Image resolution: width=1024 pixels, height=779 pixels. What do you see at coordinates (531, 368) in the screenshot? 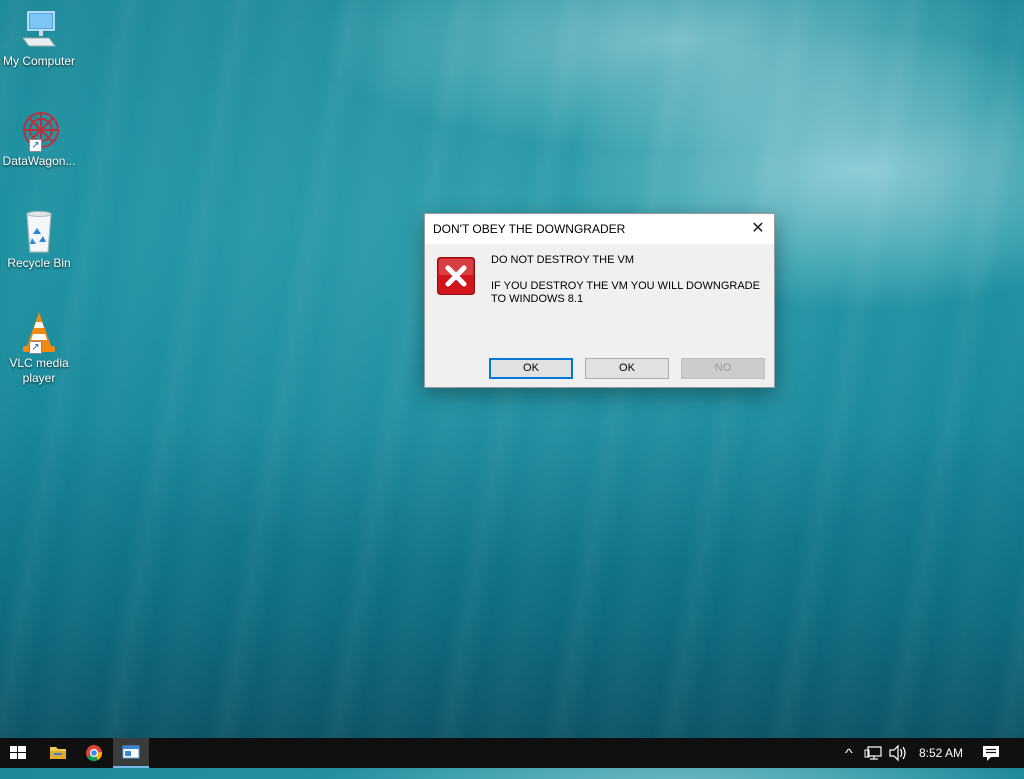
I see `ok-button-default: OK` at bounding box center [531, 368].